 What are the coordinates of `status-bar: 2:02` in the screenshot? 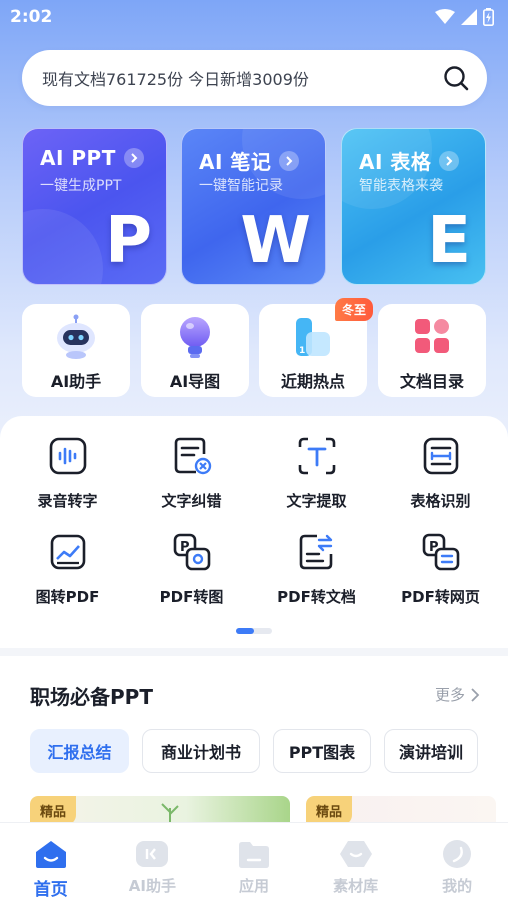 It's located at (254, 17).